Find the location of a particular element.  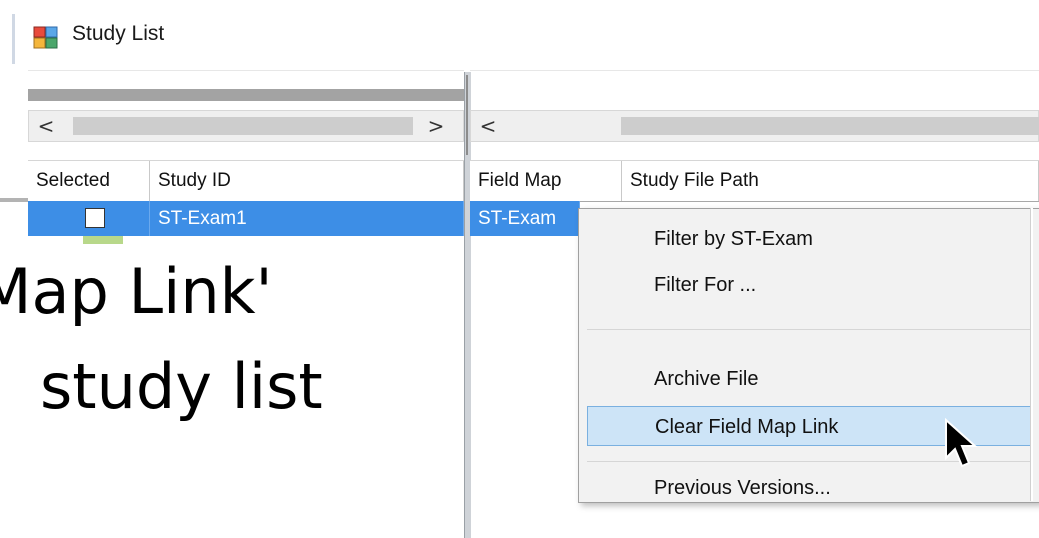

menu-separator is located at coordinates (809, 329).